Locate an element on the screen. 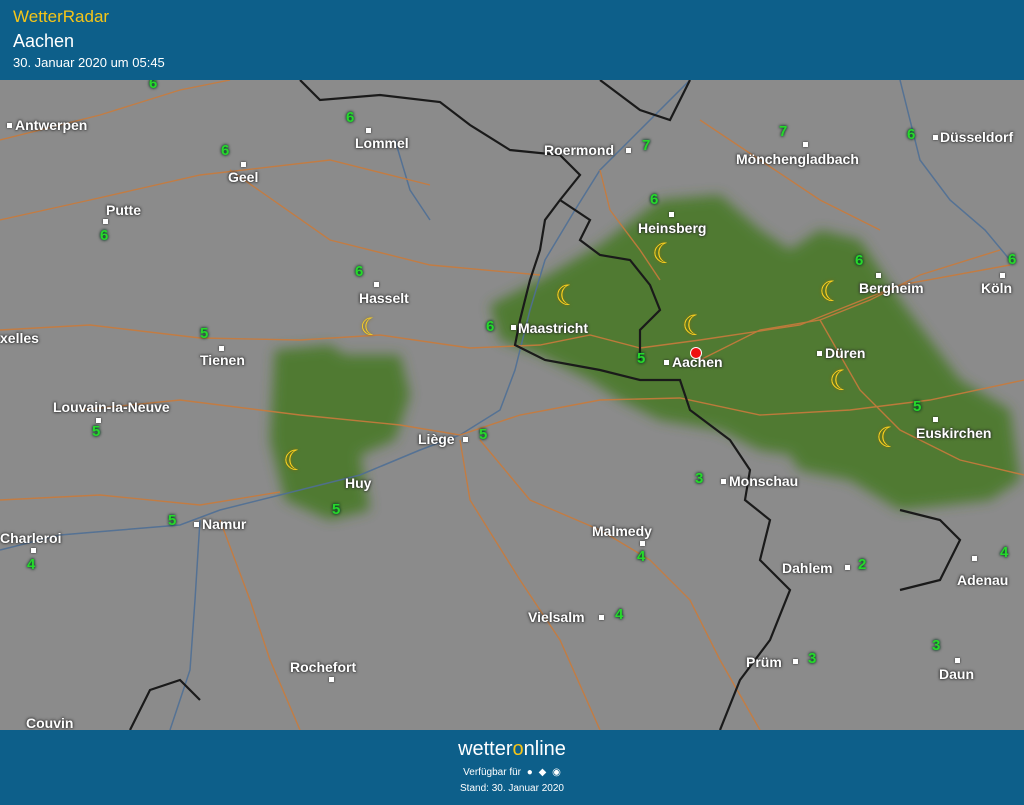  timestamp: 30. Januar 2020 um 05:45 is located at coordinates (89, 62).